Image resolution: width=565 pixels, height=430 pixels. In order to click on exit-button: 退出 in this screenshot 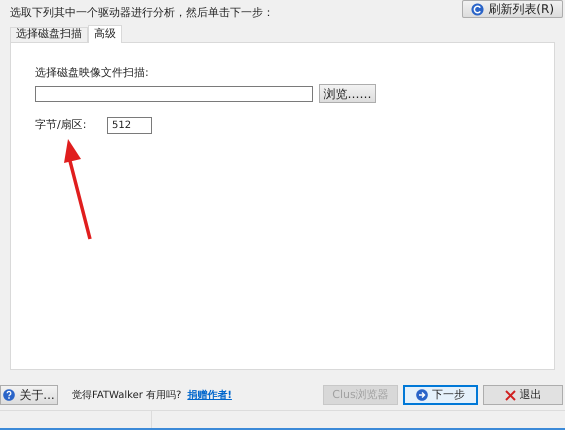, I will do `click(523, 395)`.